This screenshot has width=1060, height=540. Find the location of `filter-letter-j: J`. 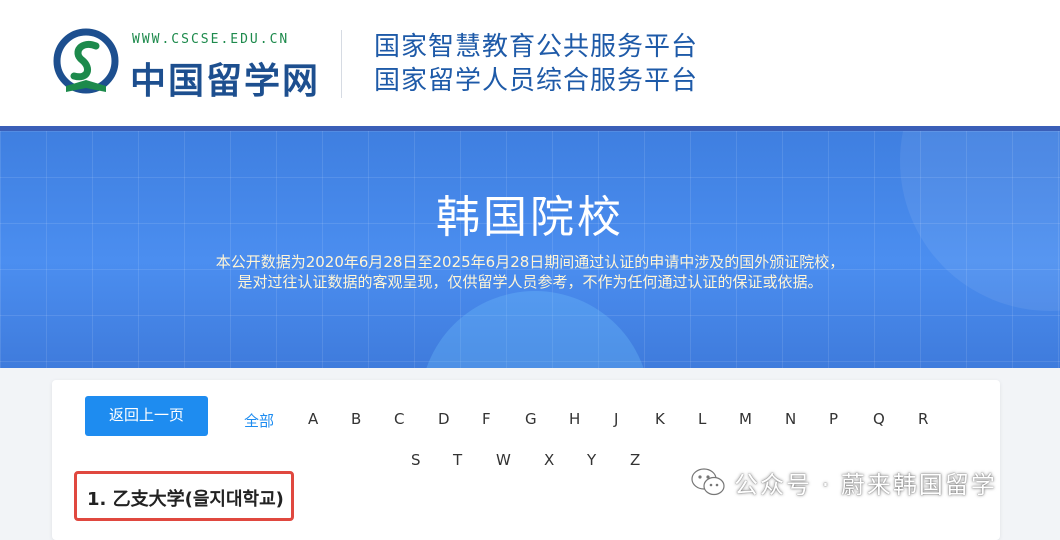

filter-letter-j: J is located at coordinates (616, 419).